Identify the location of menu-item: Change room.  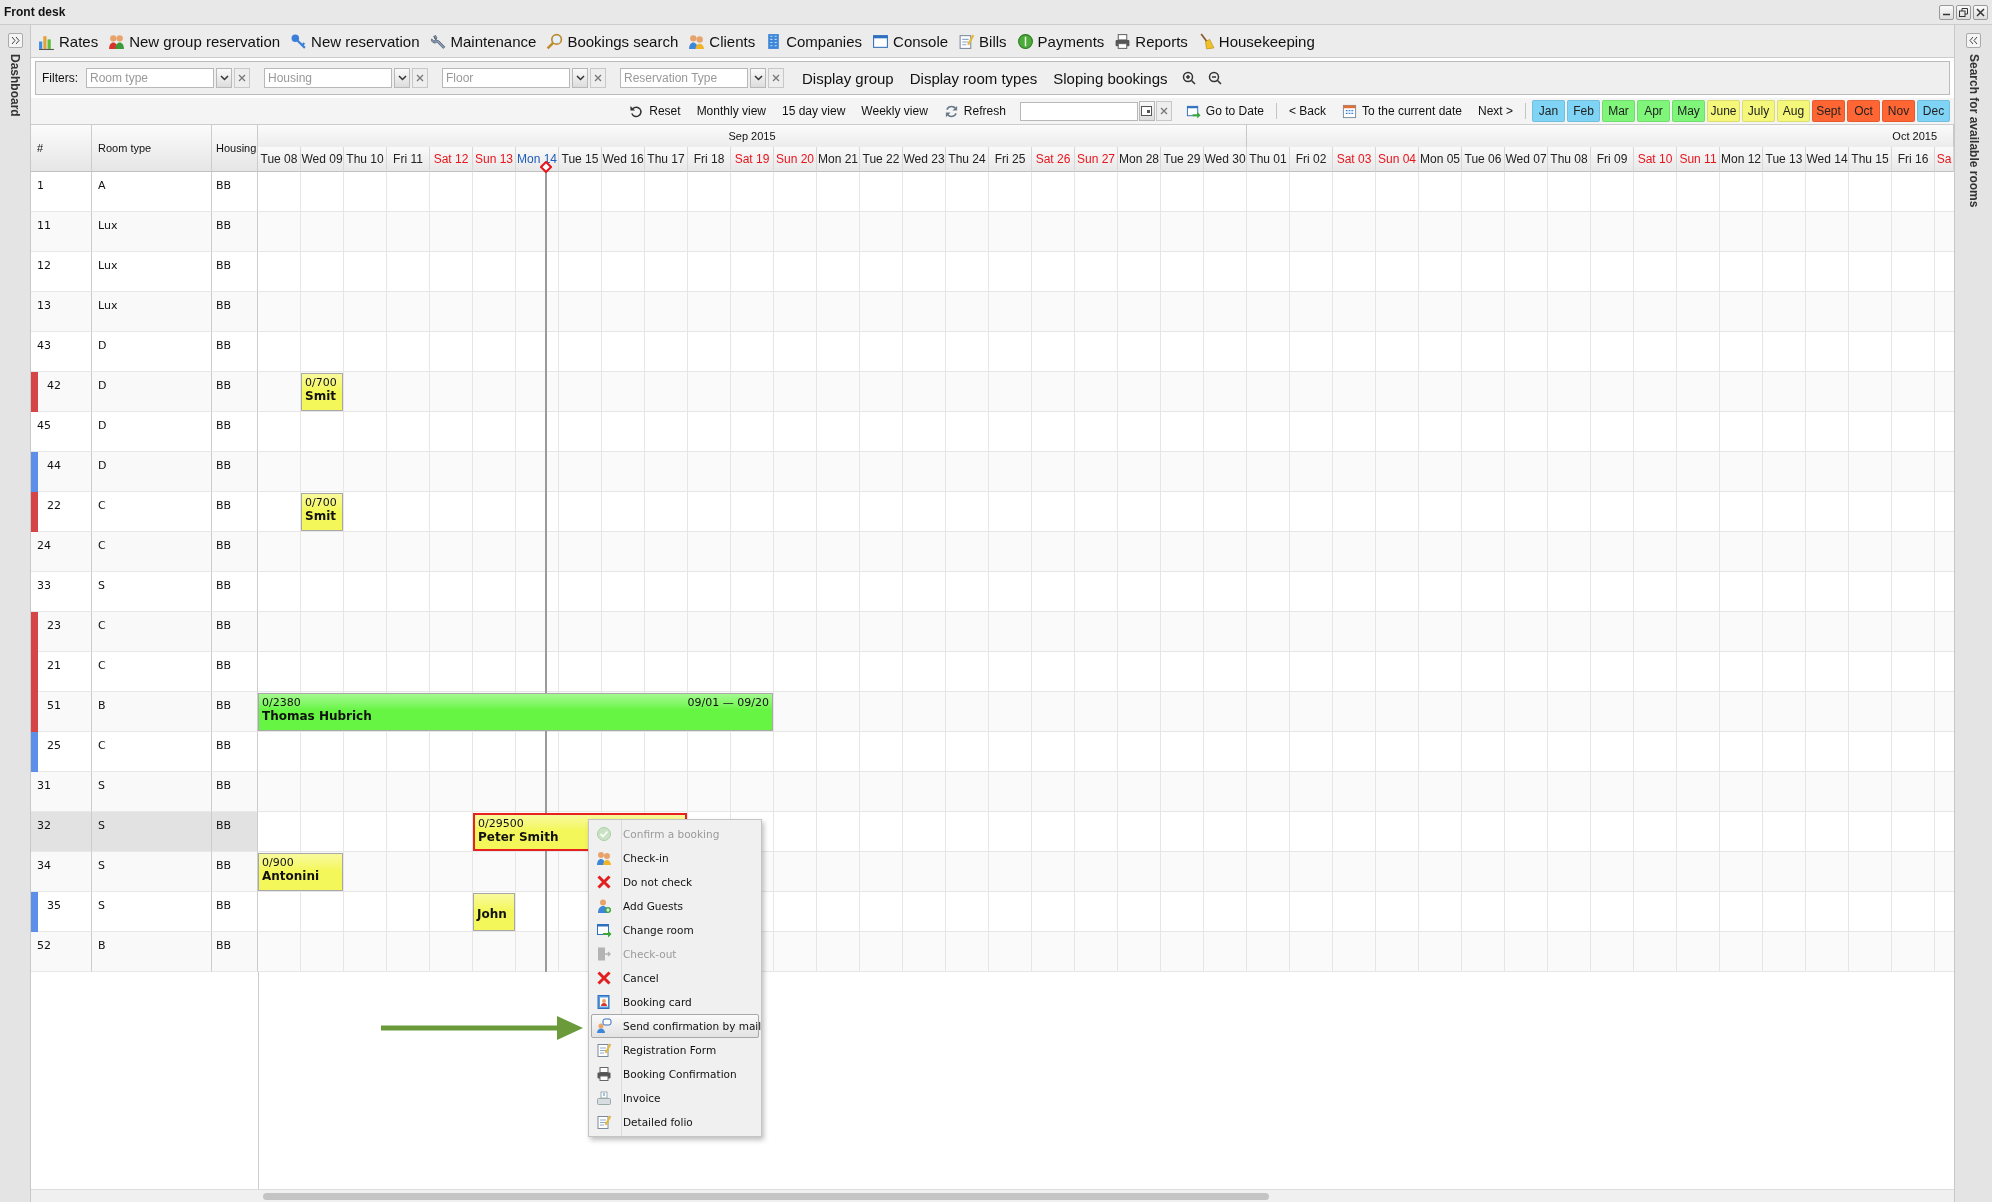
(675, 930).